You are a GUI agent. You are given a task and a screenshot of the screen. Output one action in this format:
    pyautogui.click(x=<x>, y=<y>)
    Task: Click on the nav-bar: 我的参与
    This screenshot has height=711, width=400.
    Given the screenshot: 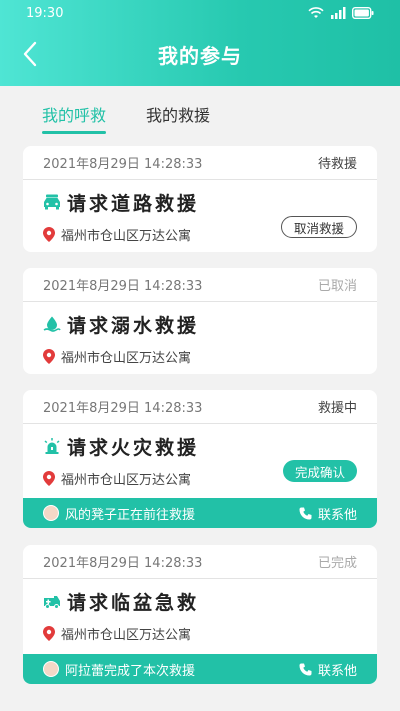 What is the action you would take?
    pyautogui.click(x=200, y=54)
    